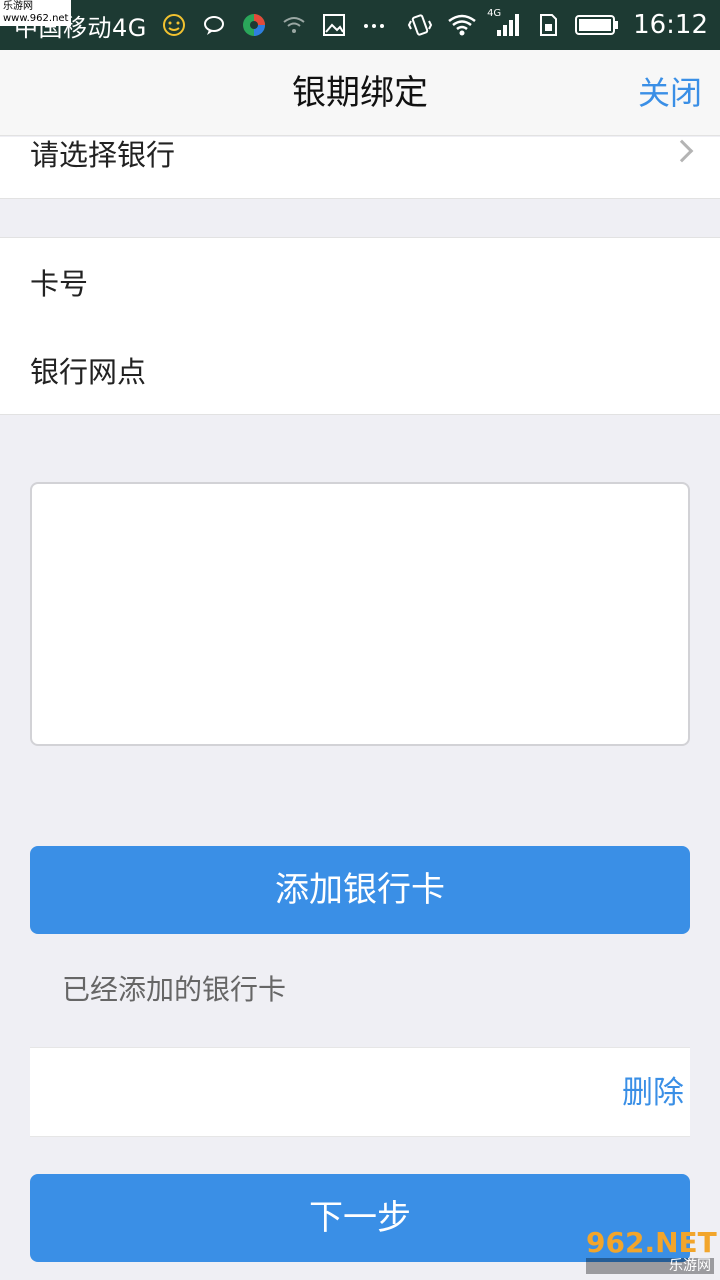 The height and width of the screenshot is (1280, 720). I want to click on nav-bar: 银期绑定 关闭, so click(360, 93).